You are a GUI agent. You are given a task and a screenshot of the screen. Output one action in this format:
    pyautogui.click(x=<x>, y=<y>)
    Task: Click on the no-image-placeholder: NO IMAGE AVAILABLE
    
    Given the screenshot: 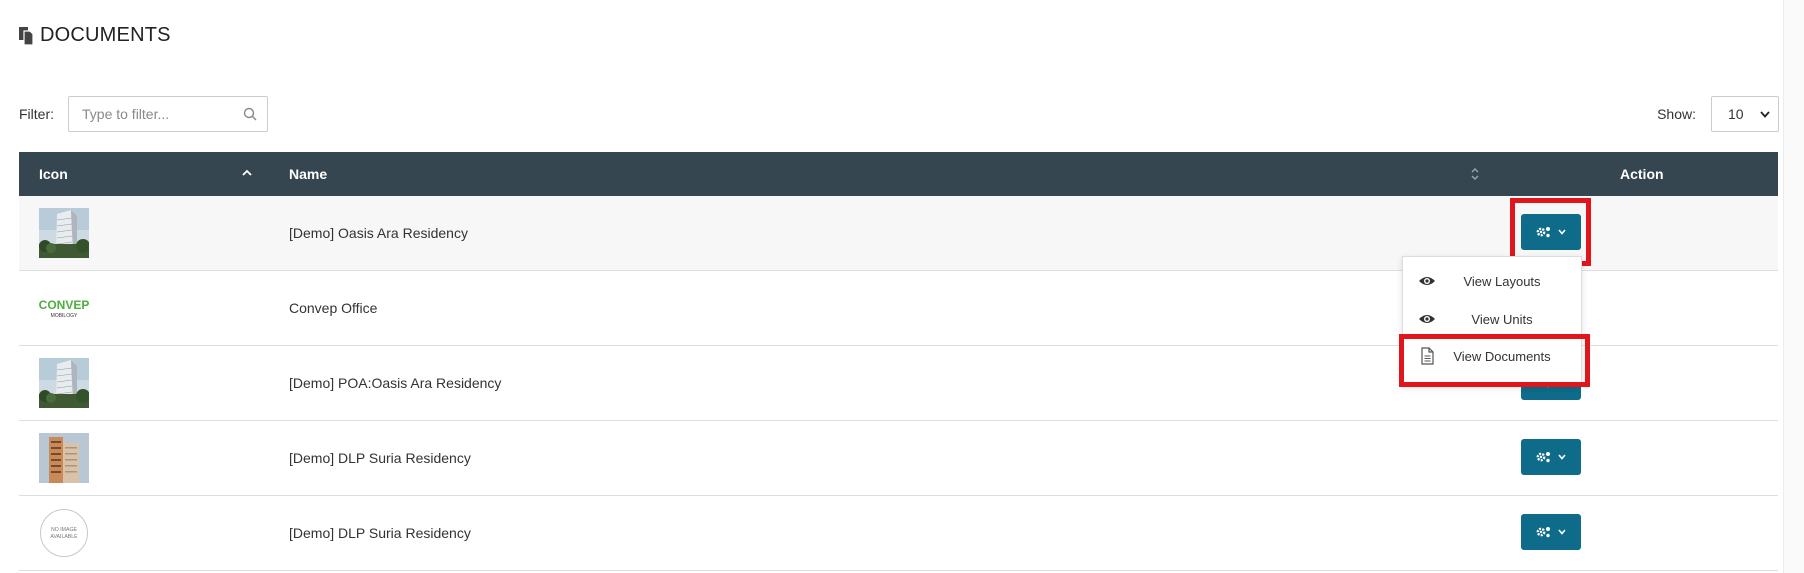 What is the action you would take?
    pyautogui.click(x=64, y=533)
    